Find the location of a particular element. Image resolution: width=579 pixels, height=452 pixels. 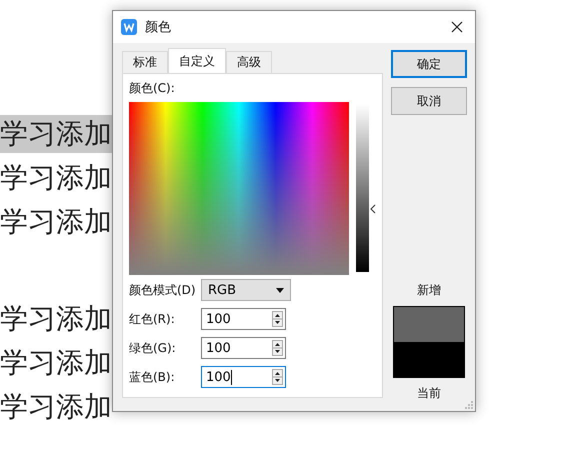

close-icon is located at coordinates (457, 27).